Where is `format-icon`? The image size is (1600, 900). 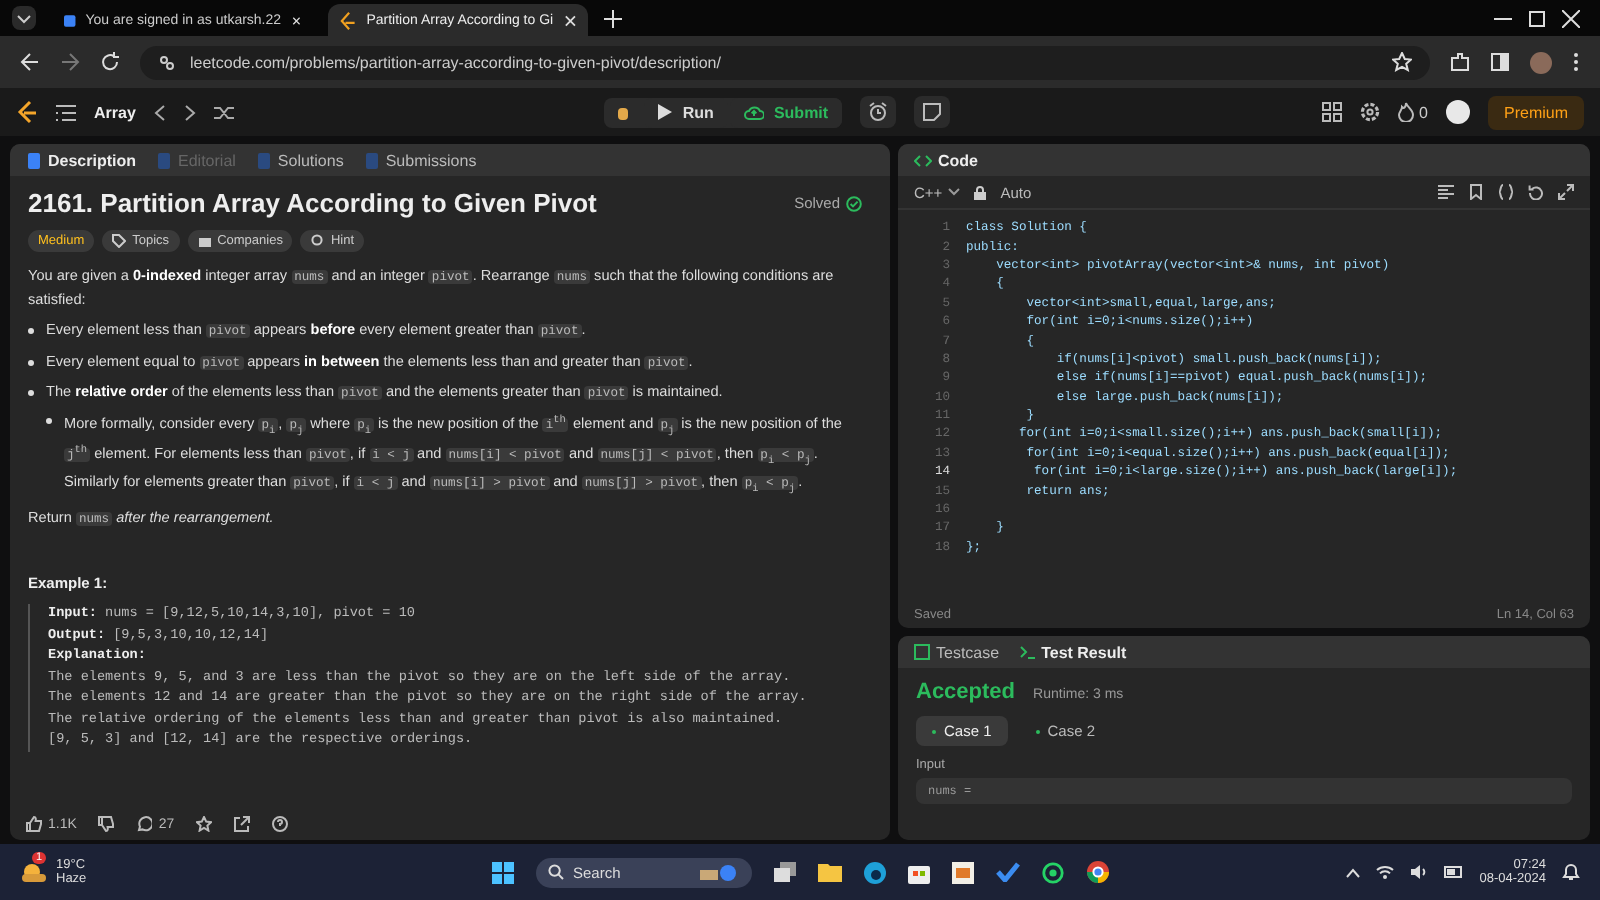
format-icon is located at coordinates (1446, 192).